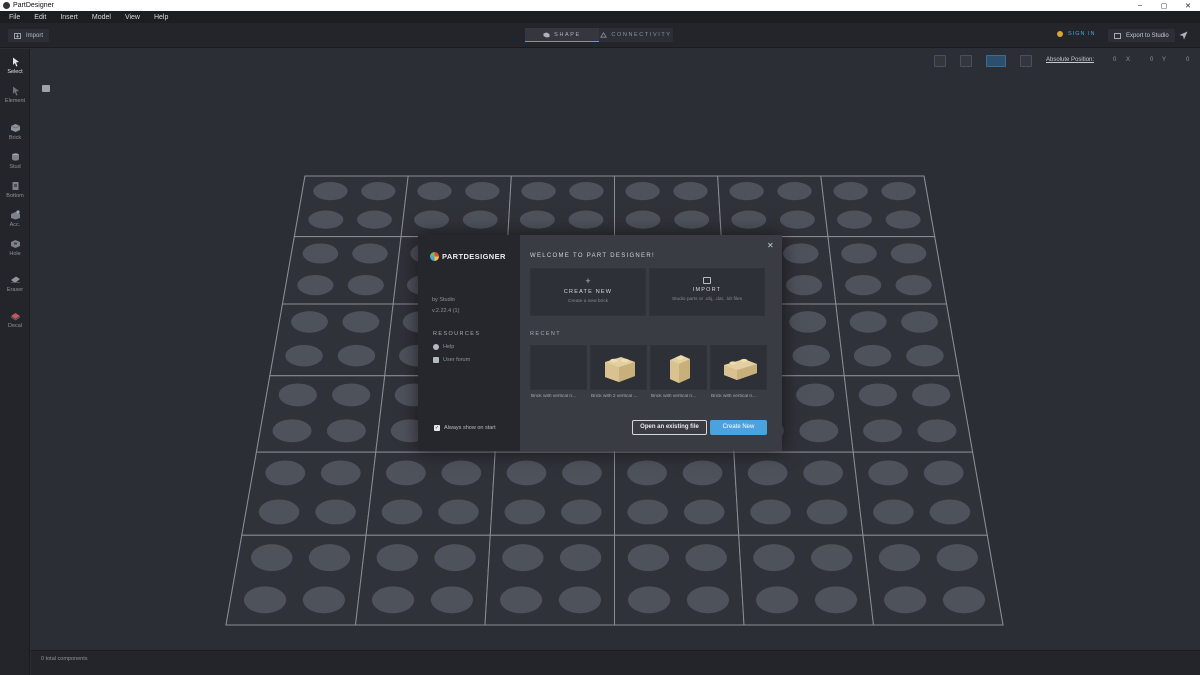 This screenshot has width=1200, height=675. I want to click on tool-select-label: Select, so click(15, 72).